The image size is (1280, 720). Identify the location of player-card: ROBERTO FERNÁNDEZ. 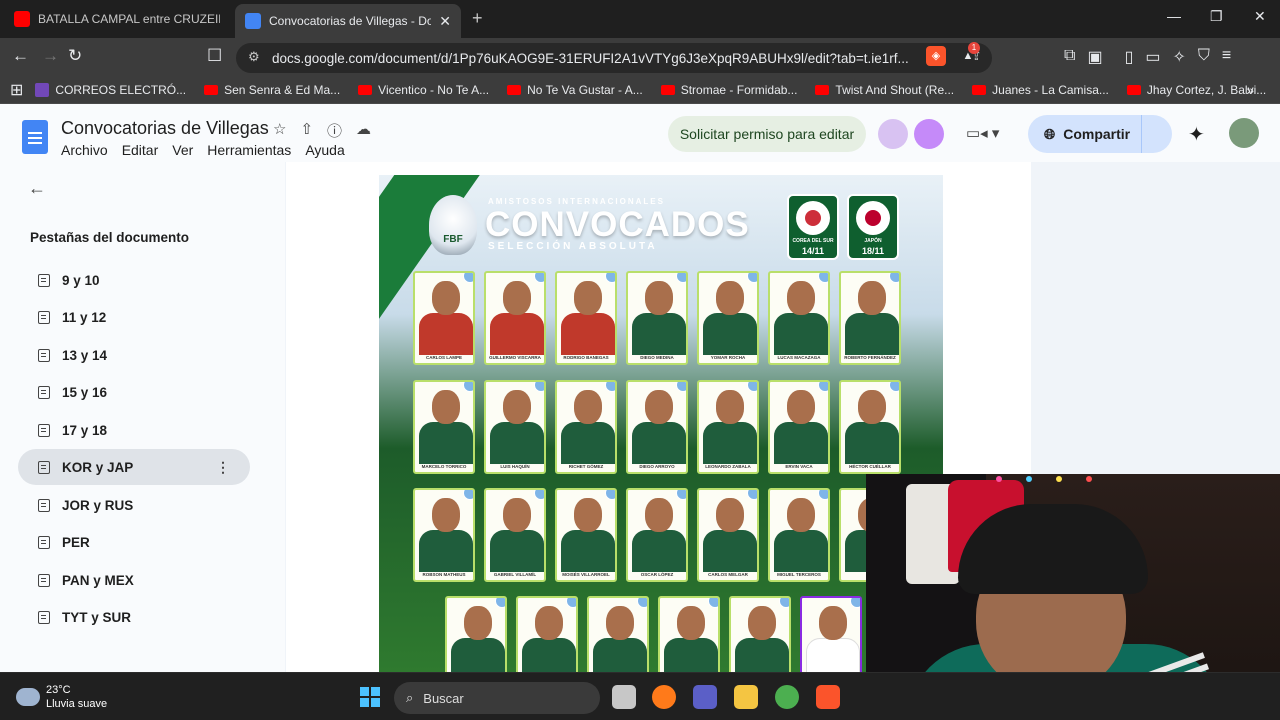
(870, 318).